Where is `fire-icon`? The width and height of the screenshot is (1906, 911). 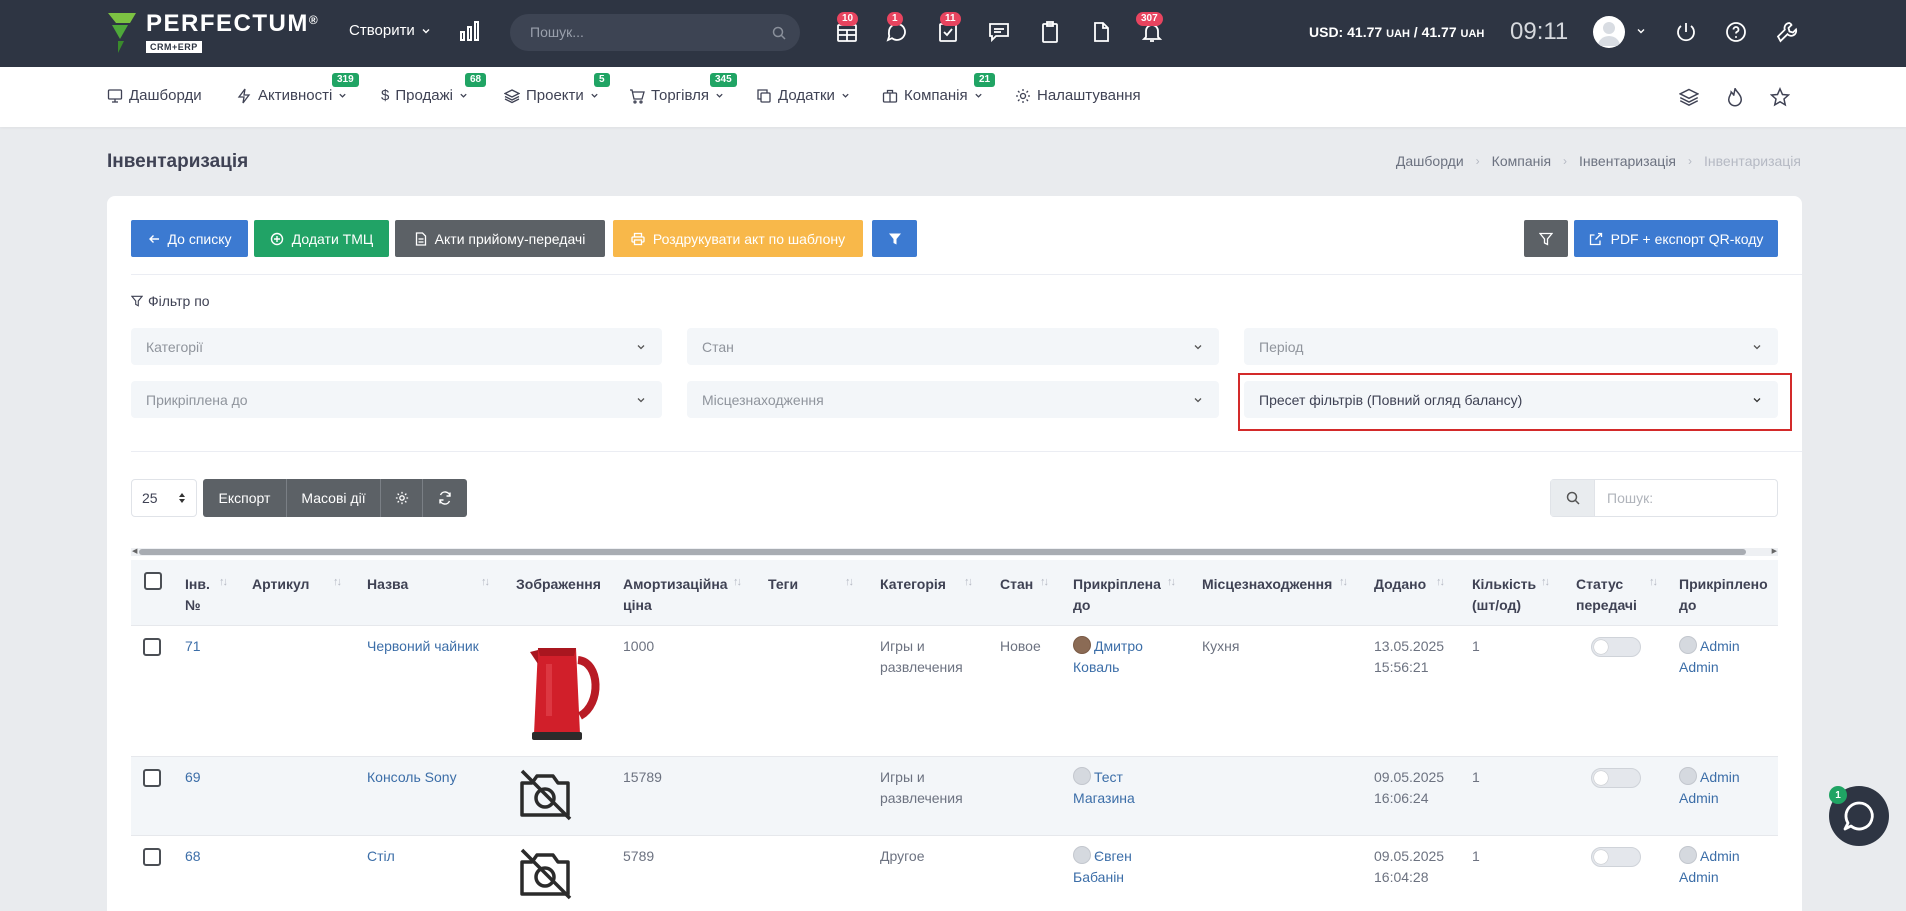 fire-icon is located at coordinates (1735, 97).